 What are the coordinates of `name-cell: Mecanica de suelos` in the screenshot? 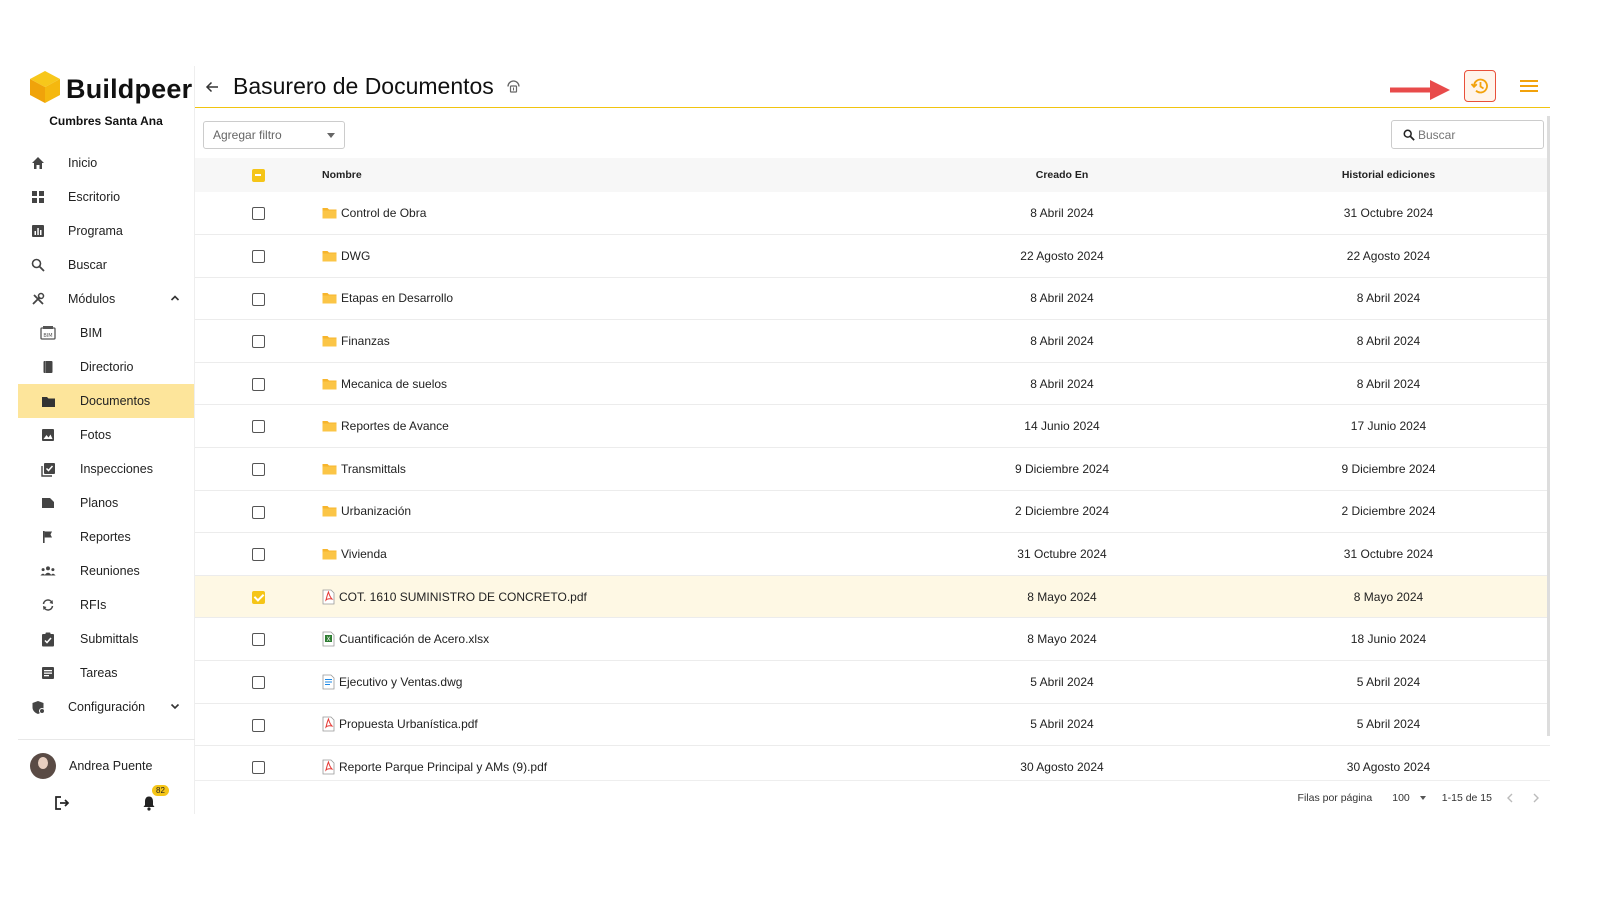 It's located at (609, 383).